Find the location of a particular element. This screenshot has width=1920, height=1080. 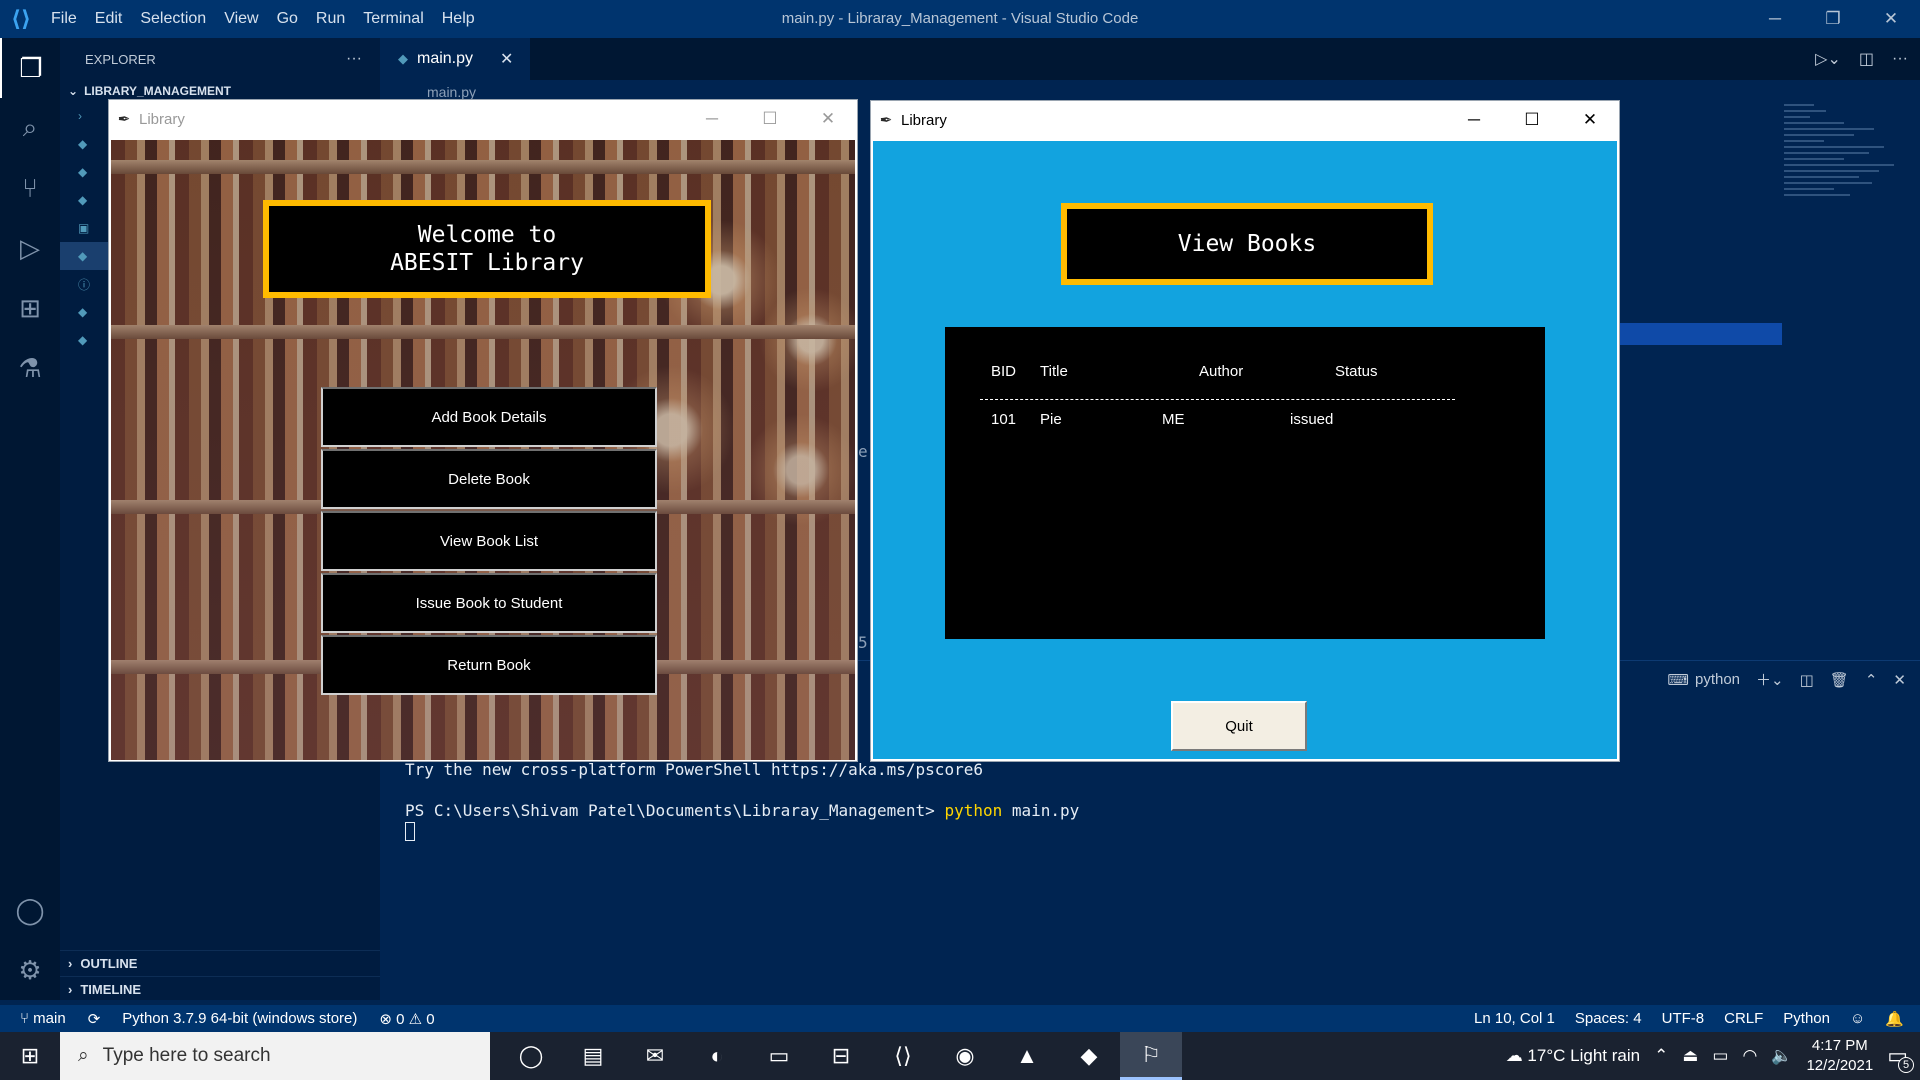

chrome-icon: ◉ is located at coordinates (965, 1056).